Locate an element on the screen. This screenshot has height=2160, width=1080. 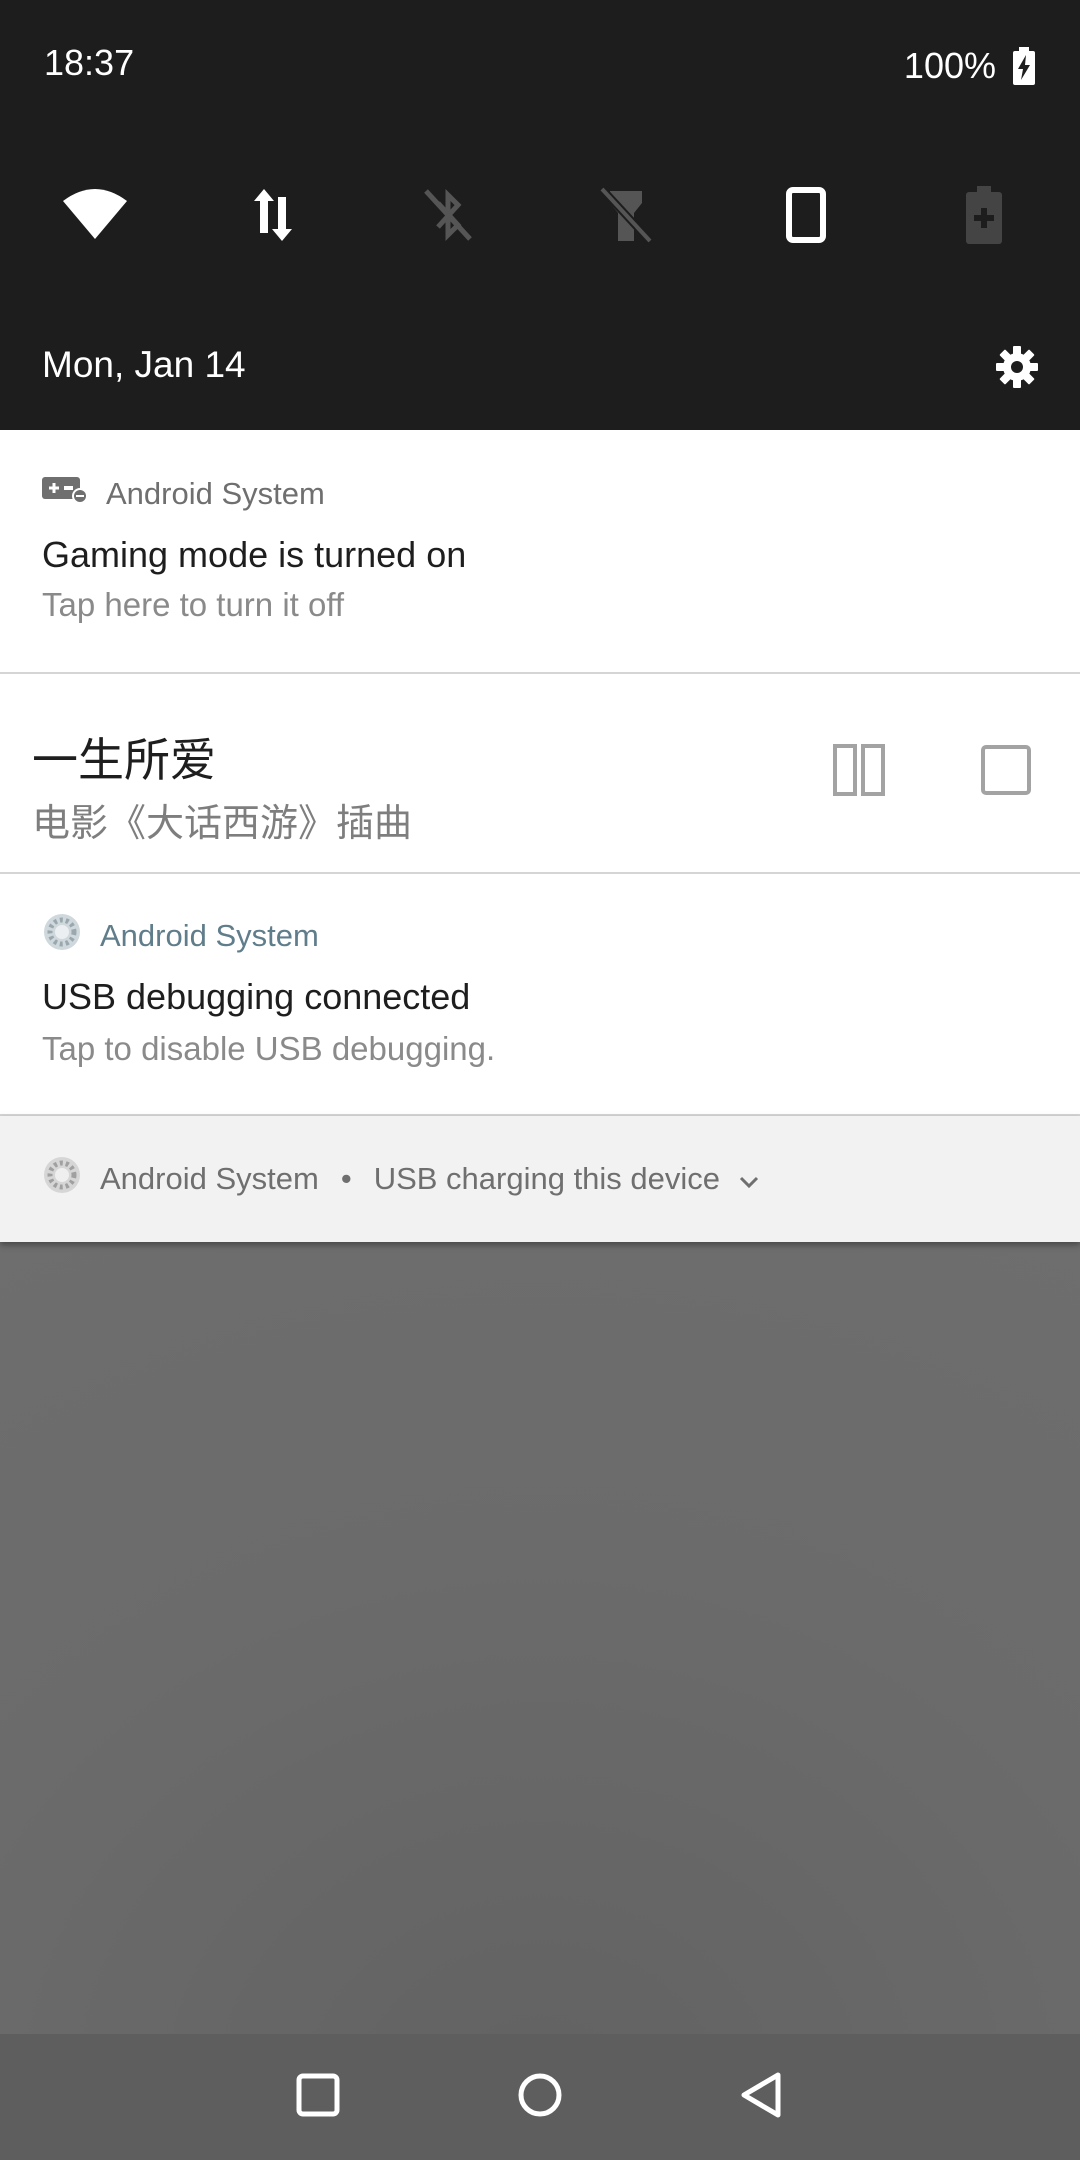
flashlight-tile is located at coordinates (626, 215).